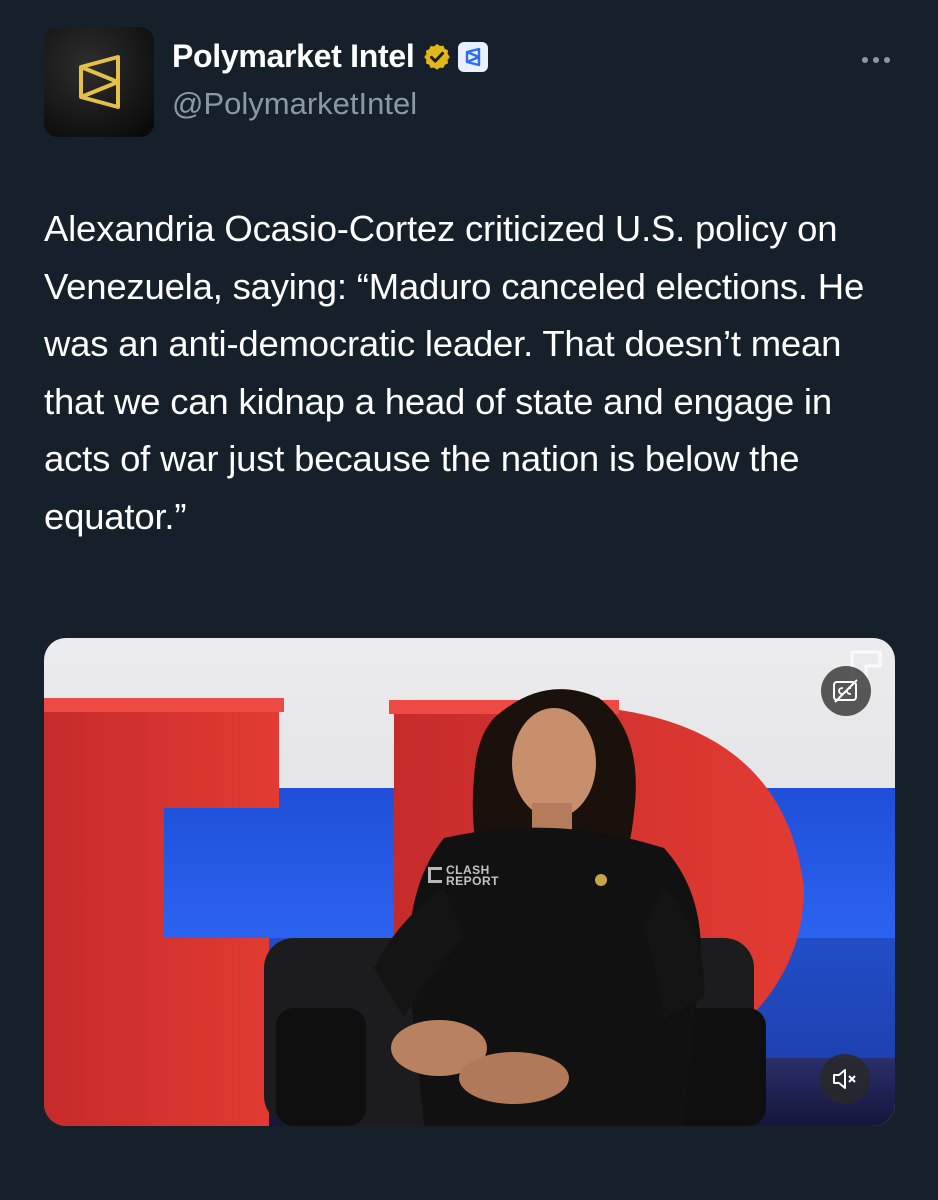  I want to click on video-watermark: CLASH REPORT, so click(464, 876).